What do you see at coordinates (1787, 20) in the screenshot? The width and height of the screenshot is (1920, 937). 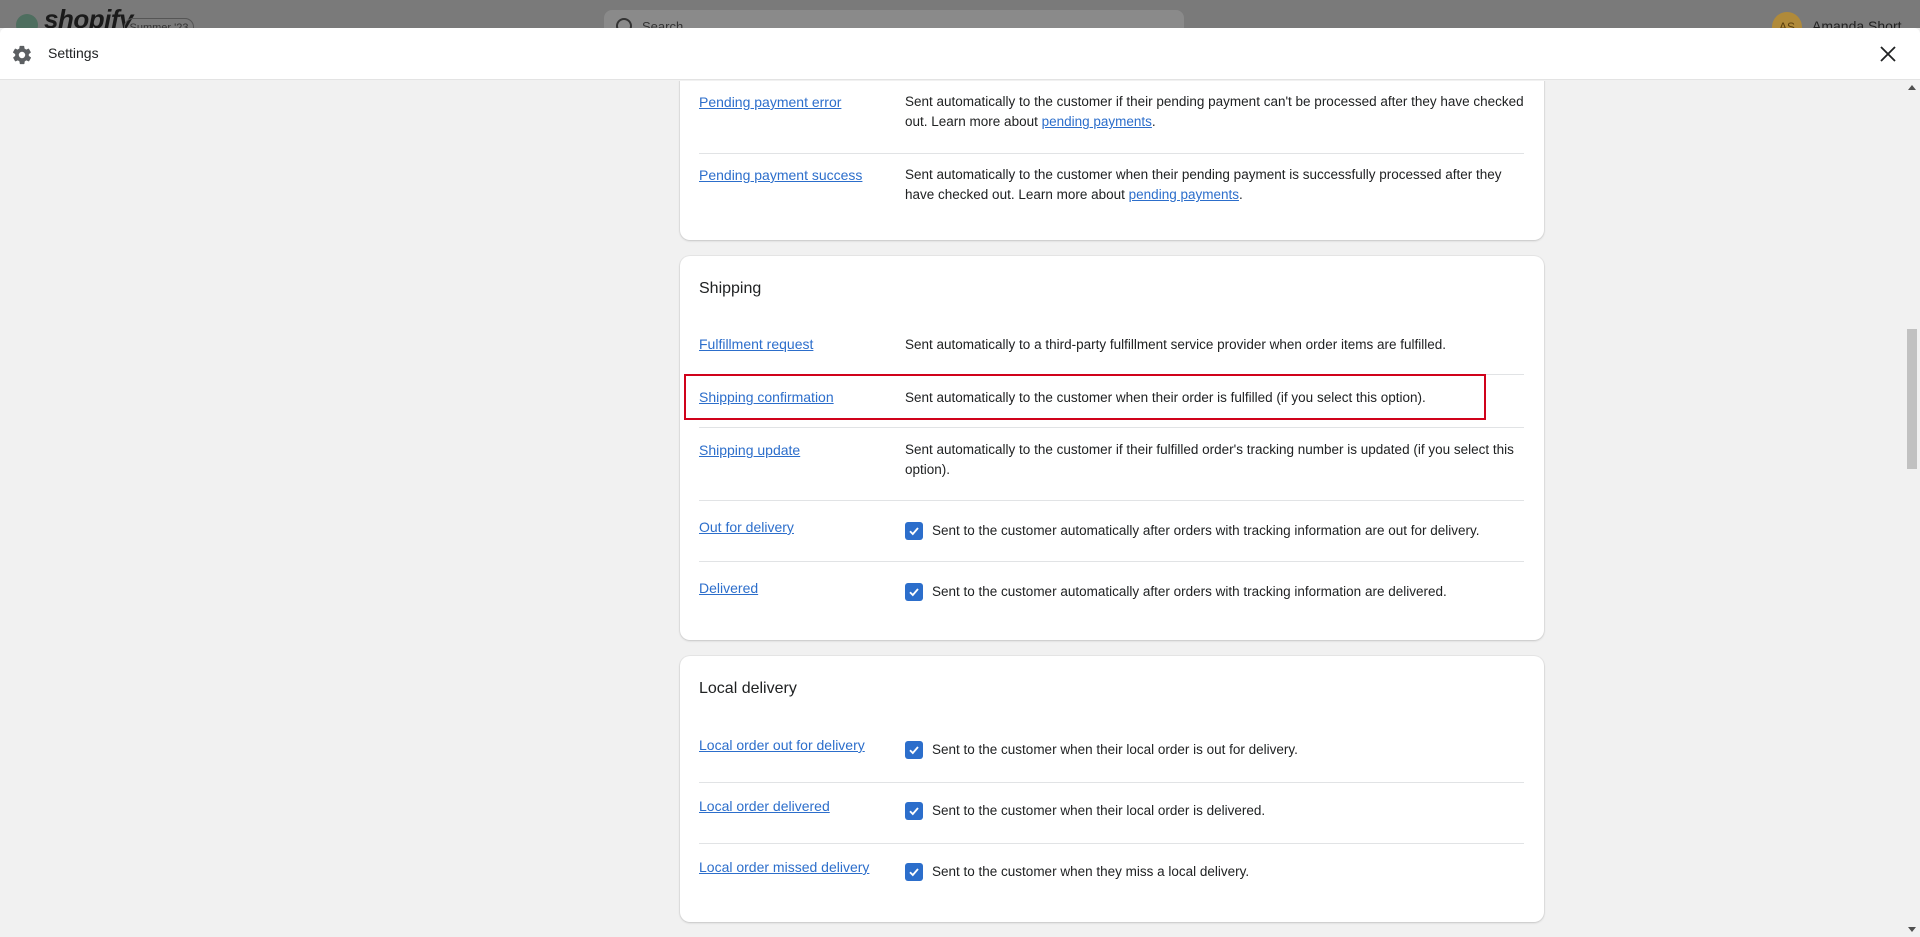 I see `avatar: AS` at bounding box center [1787, 20].